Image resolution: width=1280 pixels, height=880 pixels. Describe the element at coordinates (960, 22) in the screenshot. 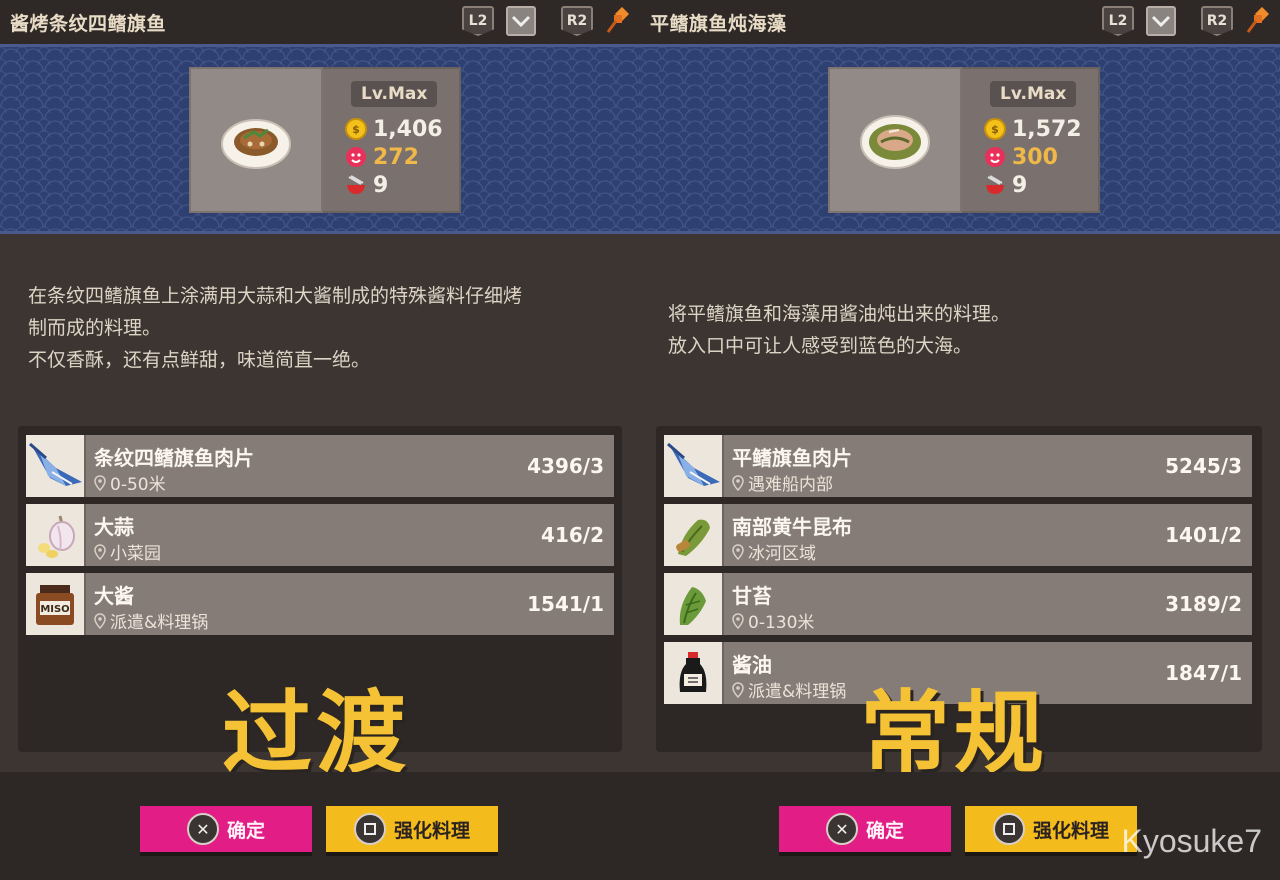

I see `right-title-bar: 平鳍旗鱼炖海藻 L2 R2` at that location.